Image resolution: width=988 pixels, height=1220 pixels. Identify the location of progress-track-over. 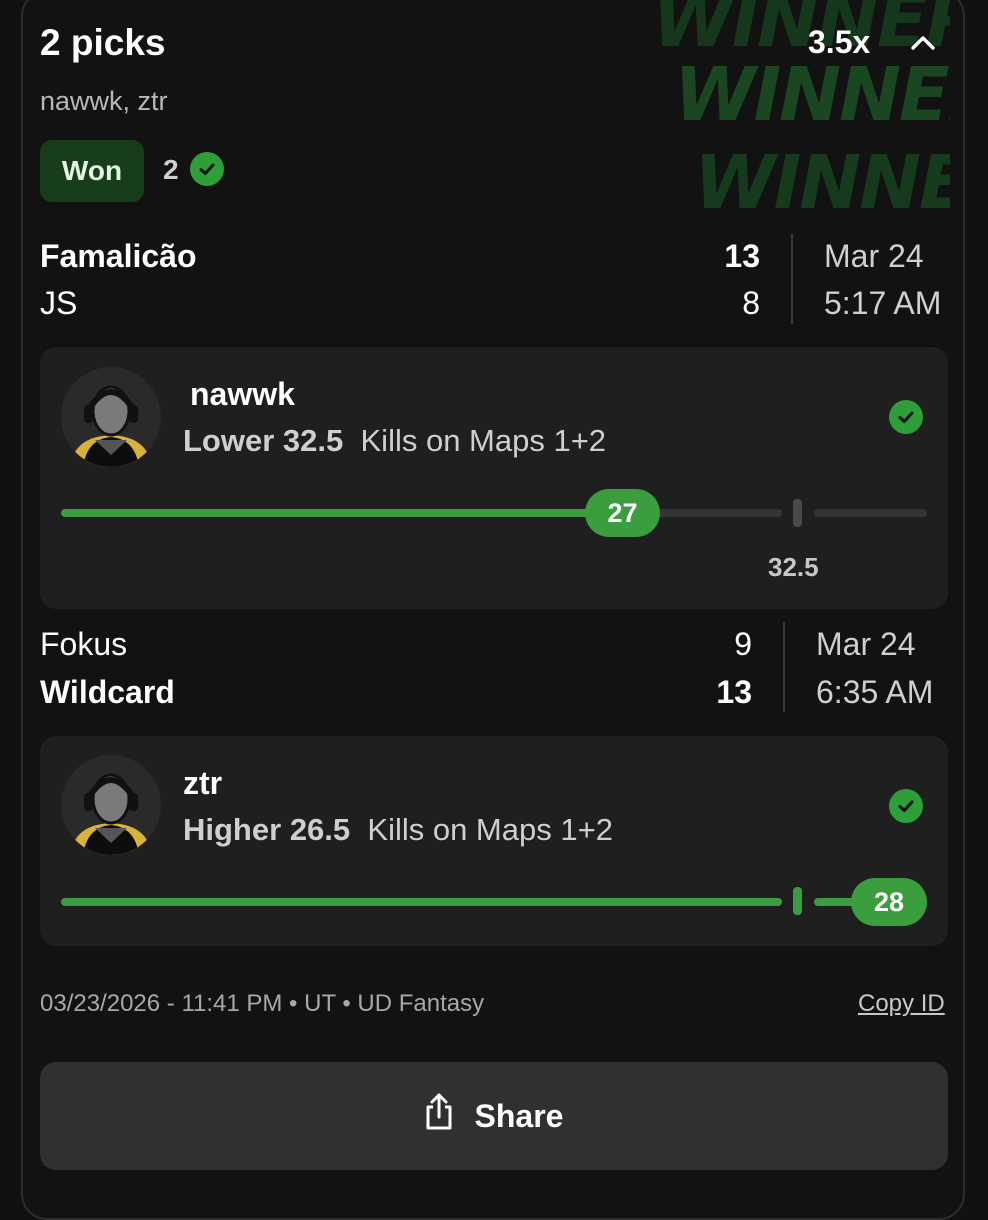
(870, 513).